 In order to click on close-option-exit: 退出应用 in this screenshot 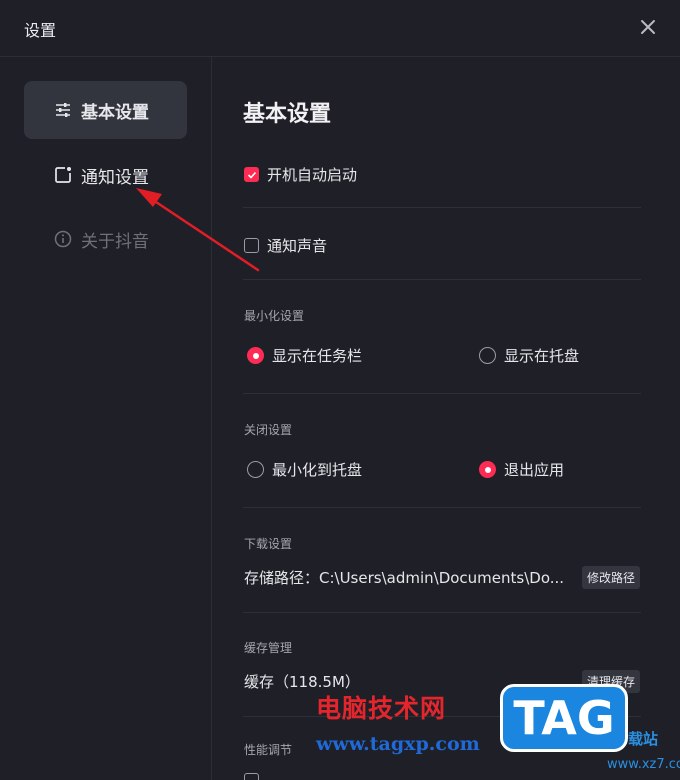, I will do `click(521, 469)`.